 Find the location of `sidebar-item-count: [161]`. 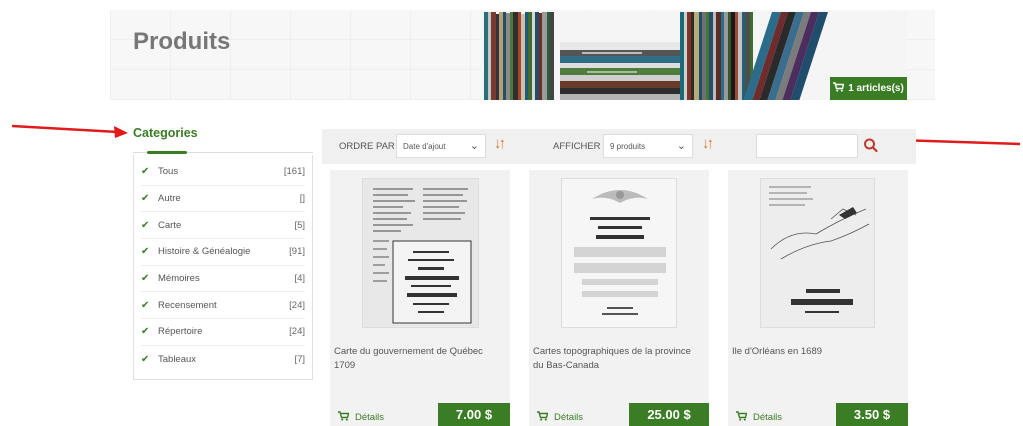

sidebar-item-count: [161] is located at coordinates (294, 172).